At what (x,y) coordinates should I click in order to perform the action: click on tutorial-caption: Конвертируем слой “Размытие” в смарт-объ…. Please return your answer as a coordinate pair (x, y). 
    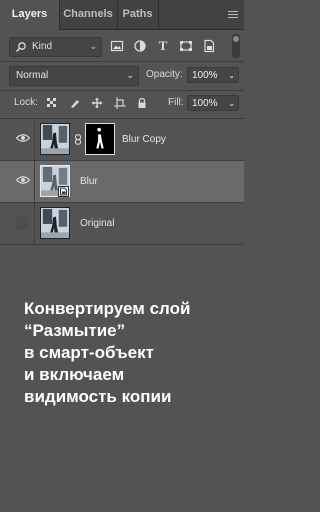
    Looking at the image, I should click on (107, 352).